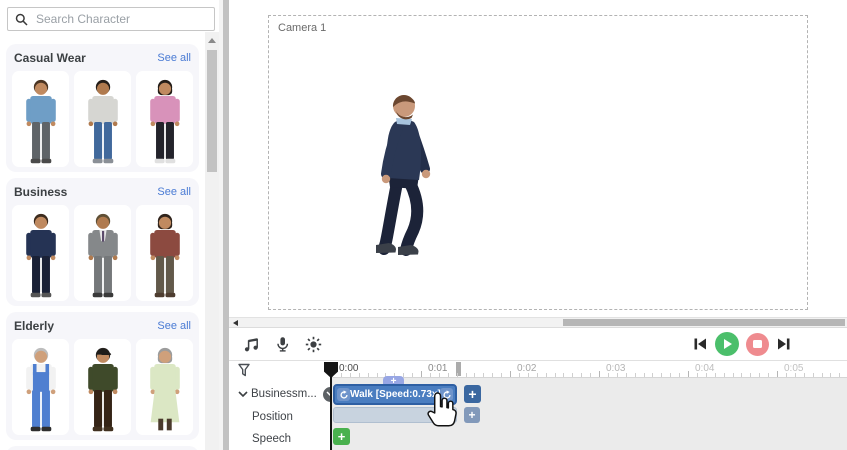  What do you see at coordinates (120, 19) in the screenshot?
I see `search-input` at bounding box center [120, 19].